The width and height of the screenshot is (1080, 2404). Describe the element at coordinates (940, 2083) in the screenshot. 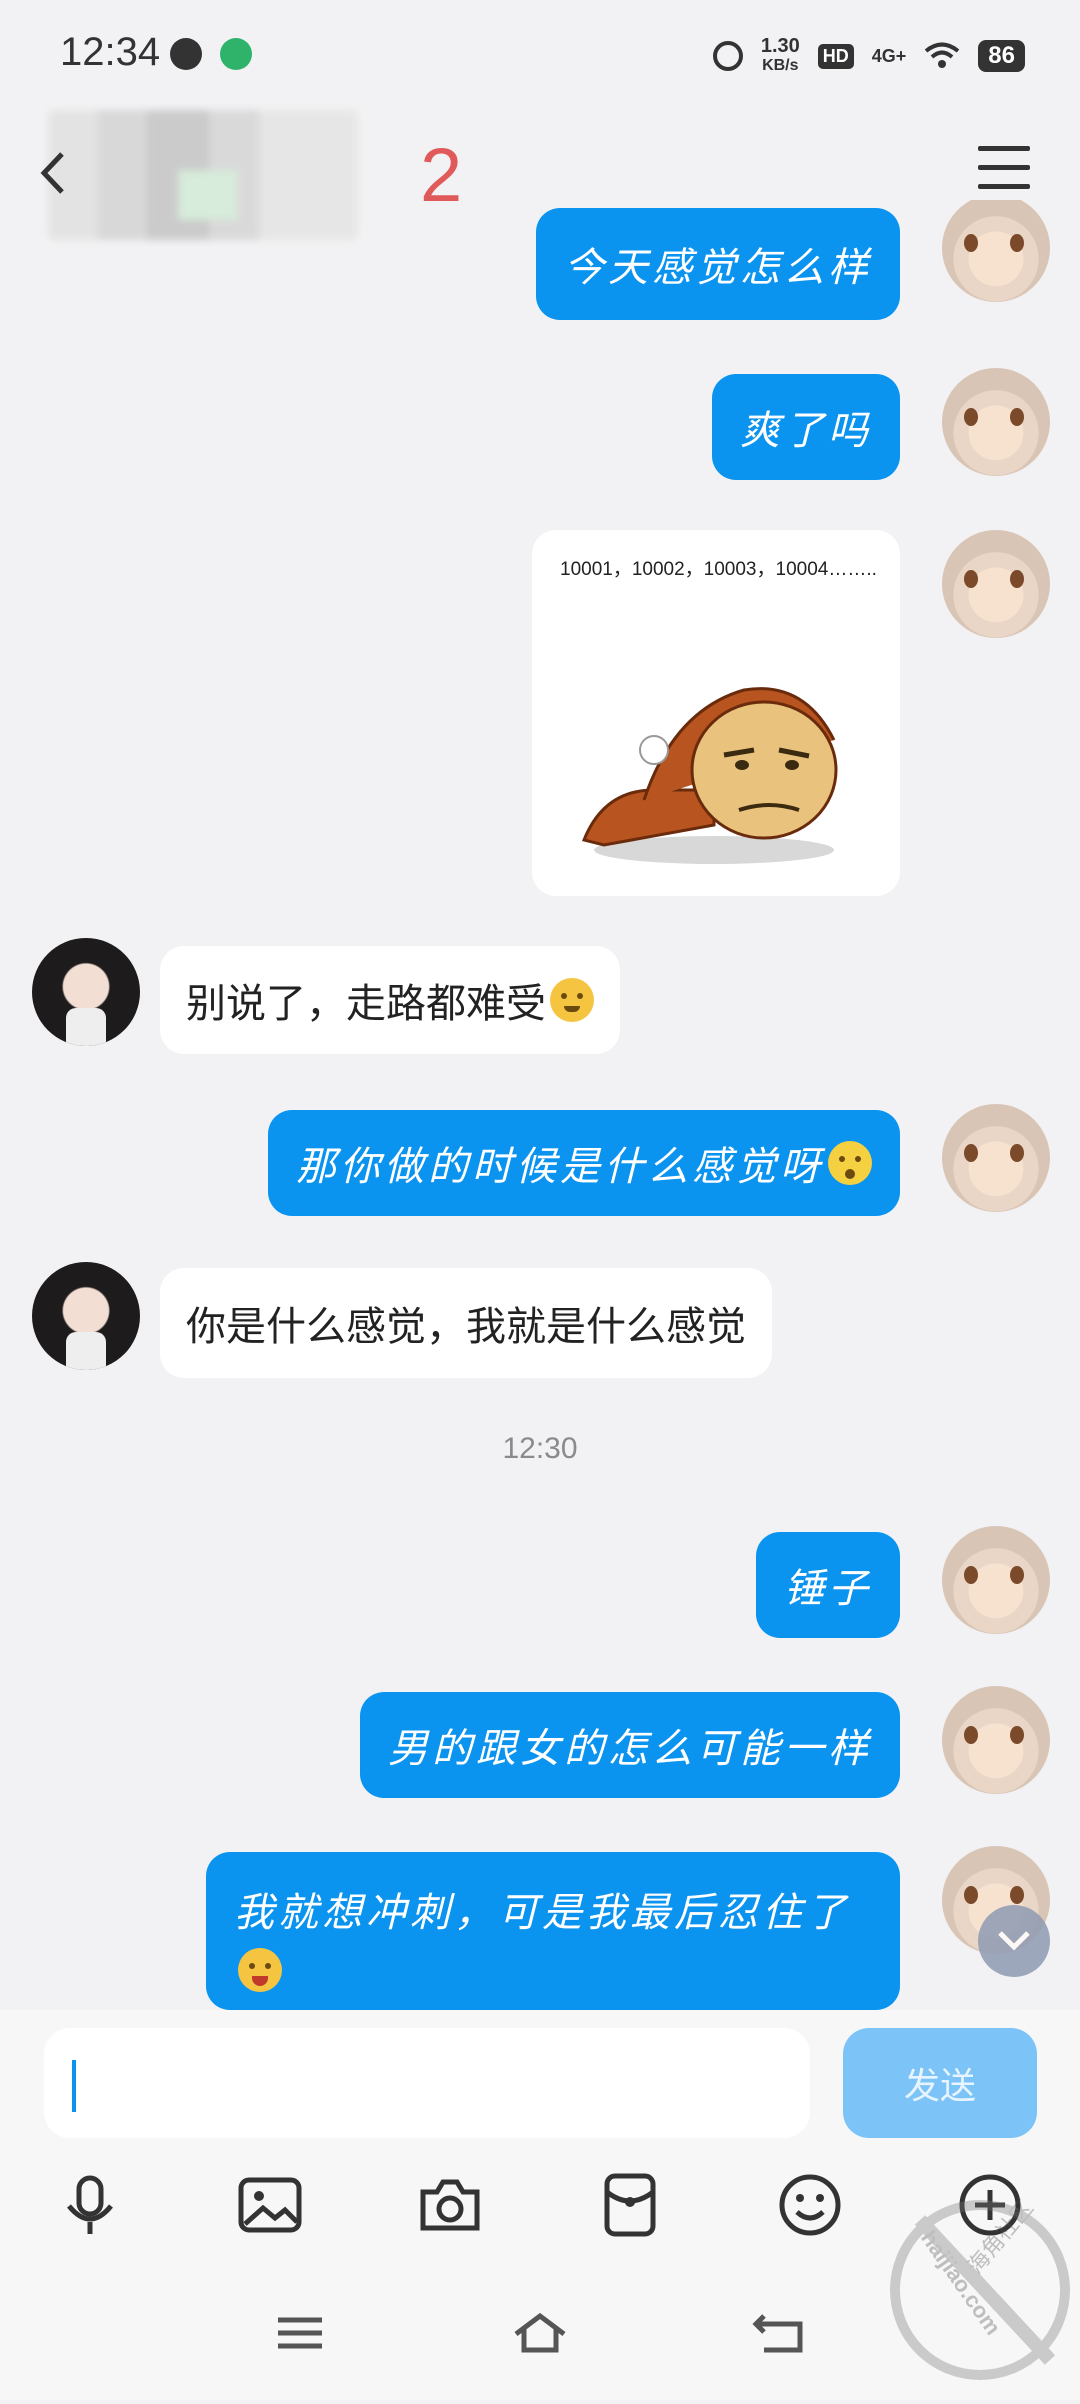

I see `send-button: 发送` at that location.